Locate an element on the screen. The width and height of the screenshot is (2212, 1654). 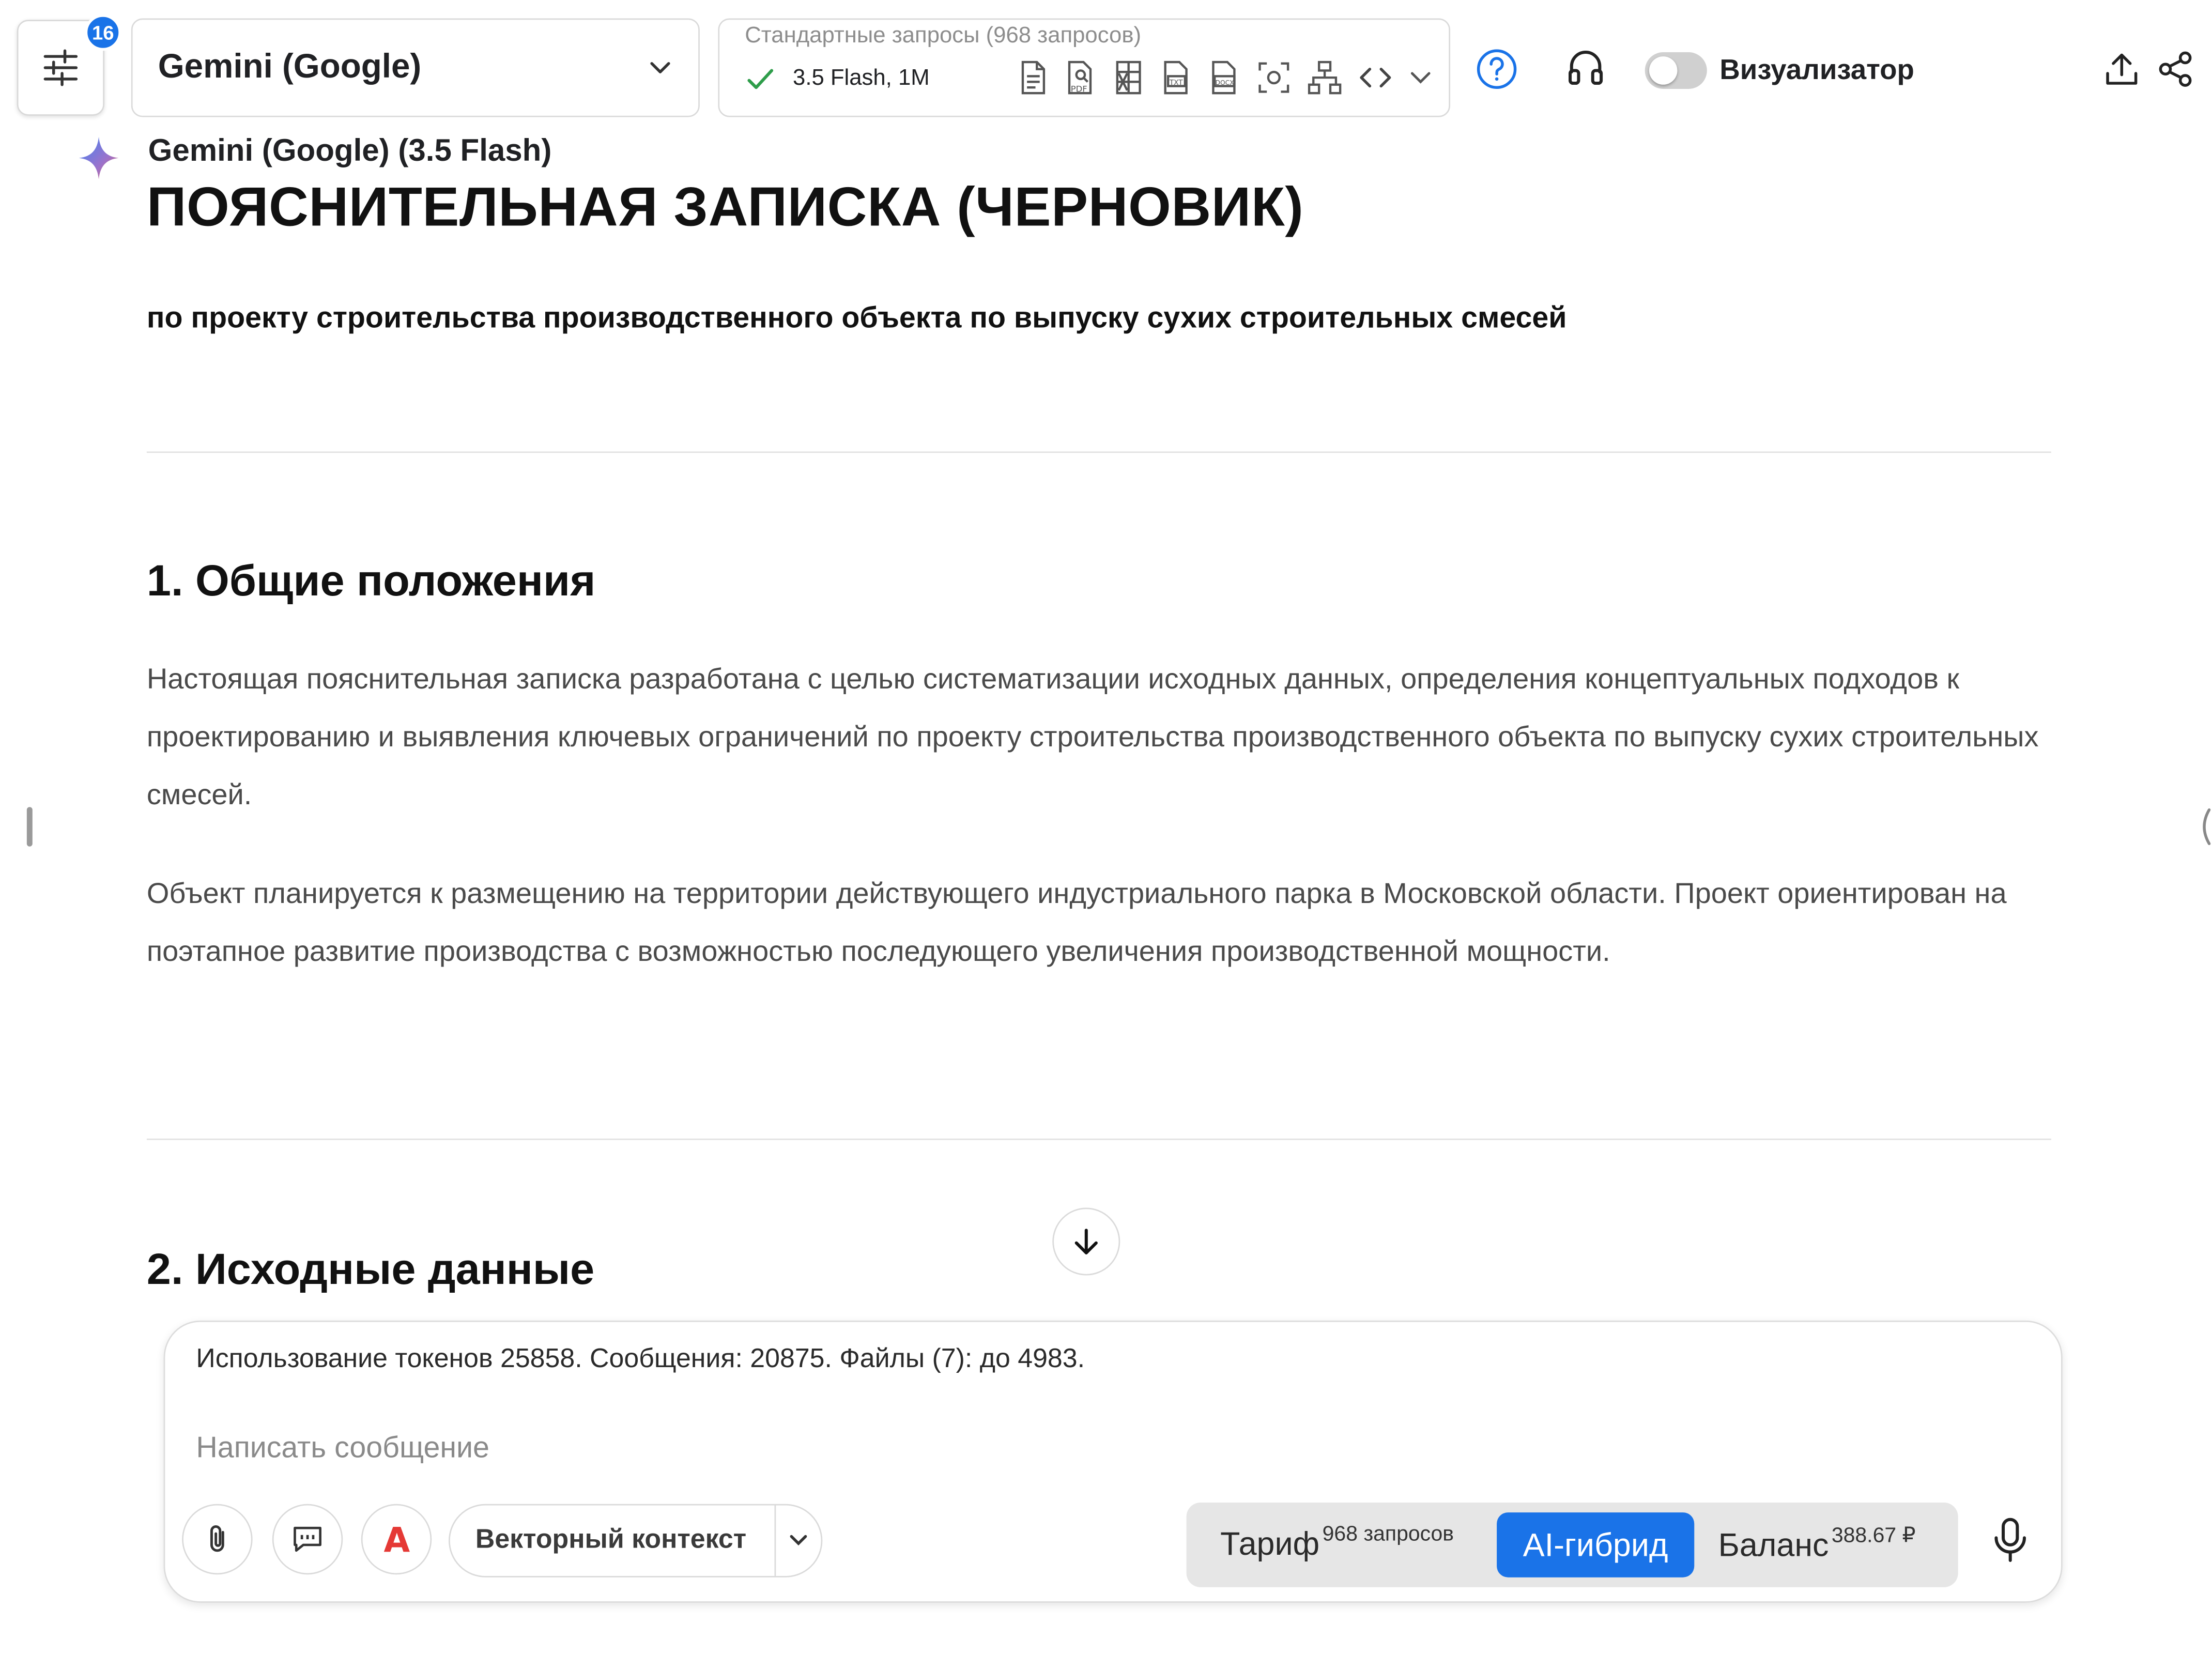
mode-balance: Баланс 388.67 ₽ is located at coordinates (1817, 1543).